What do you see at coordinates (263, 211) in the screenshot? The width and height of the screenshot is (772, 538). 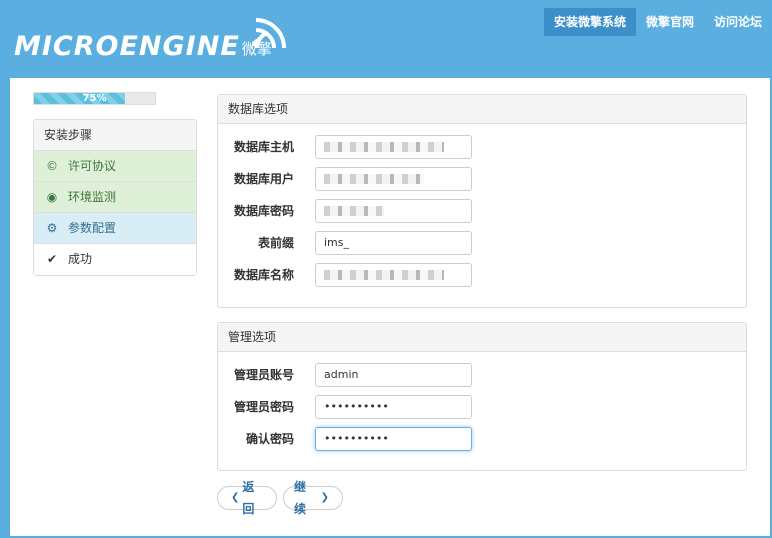 I see `db-password-label: 数据库密码` at bounding box center [263, 211].